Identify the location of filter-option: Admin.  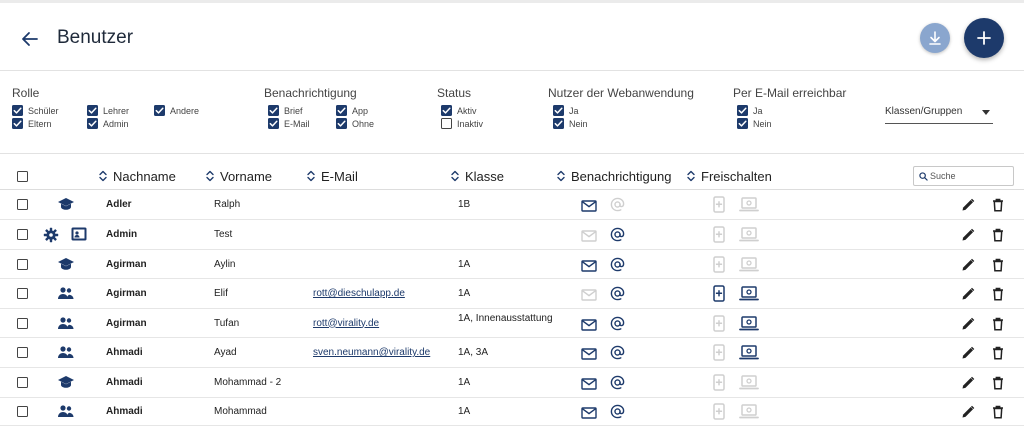
(108, 124).